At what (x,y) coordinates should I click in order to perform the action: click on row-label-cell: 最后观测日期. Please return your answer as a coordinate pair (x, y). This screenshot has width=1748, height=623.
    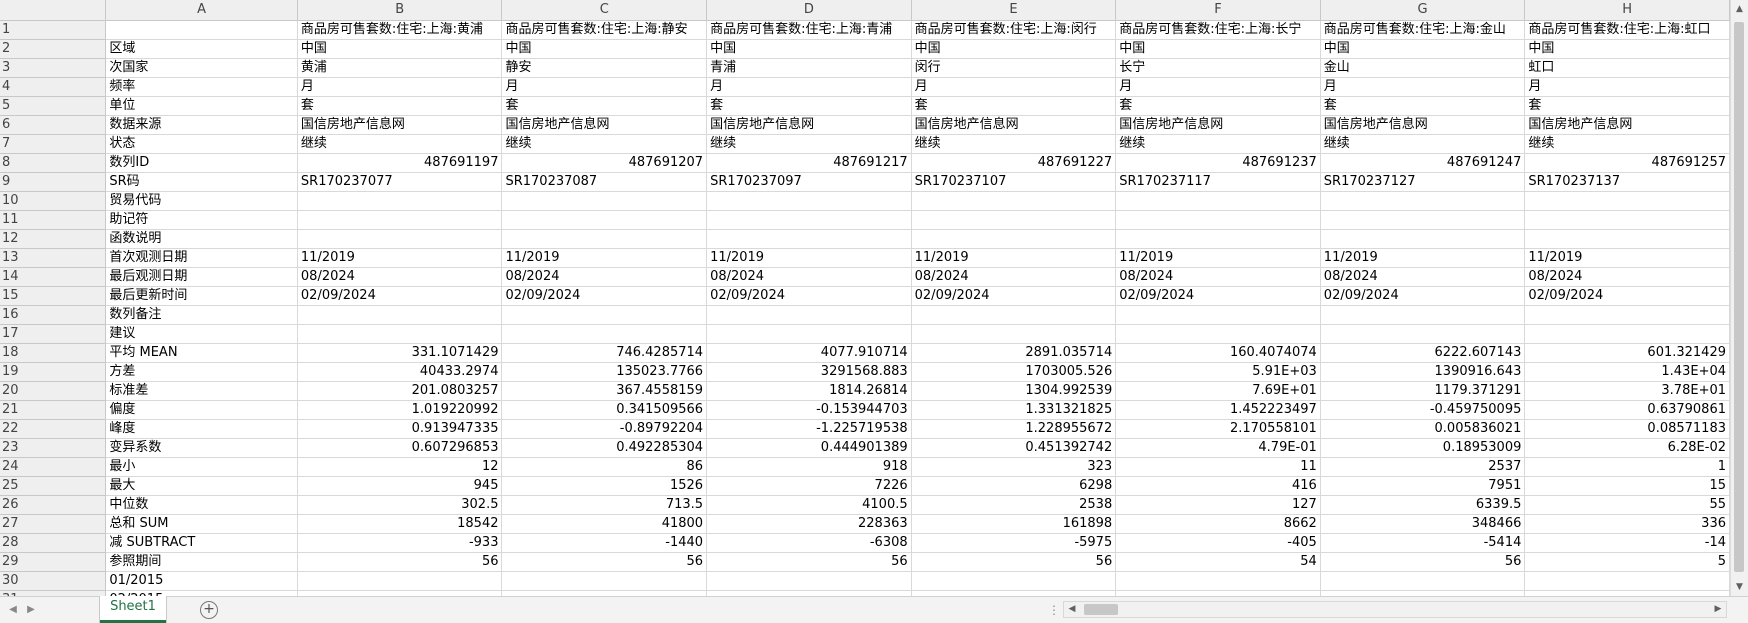
    Looking at the image, I should click on (201, 277).